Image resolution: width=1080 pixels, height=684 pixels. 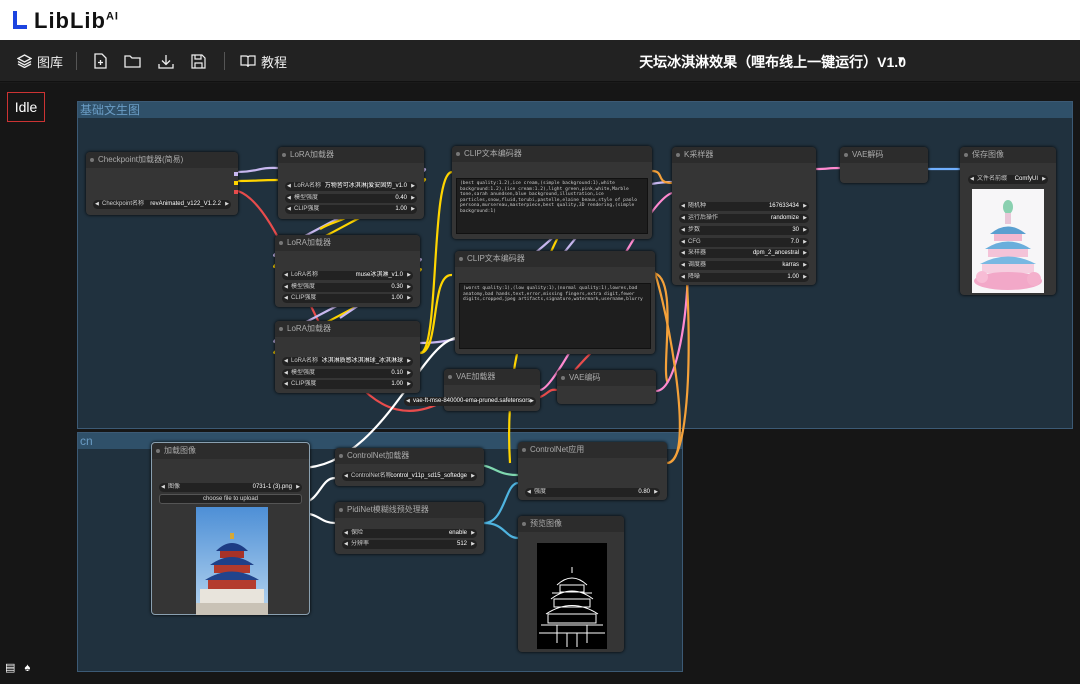 What do you see at coordinates (230, 499) in the screenshot?
I see `upload-button: choose file to upload` at bounding box center [230, 499].